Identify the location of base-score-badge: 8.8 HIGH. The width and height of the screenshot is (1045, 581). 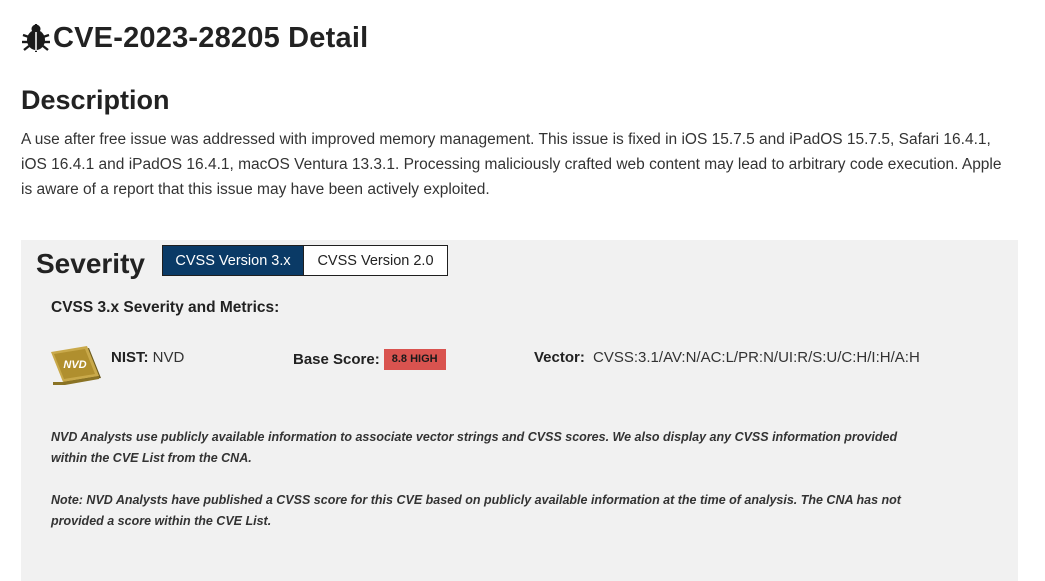
(414, 359).